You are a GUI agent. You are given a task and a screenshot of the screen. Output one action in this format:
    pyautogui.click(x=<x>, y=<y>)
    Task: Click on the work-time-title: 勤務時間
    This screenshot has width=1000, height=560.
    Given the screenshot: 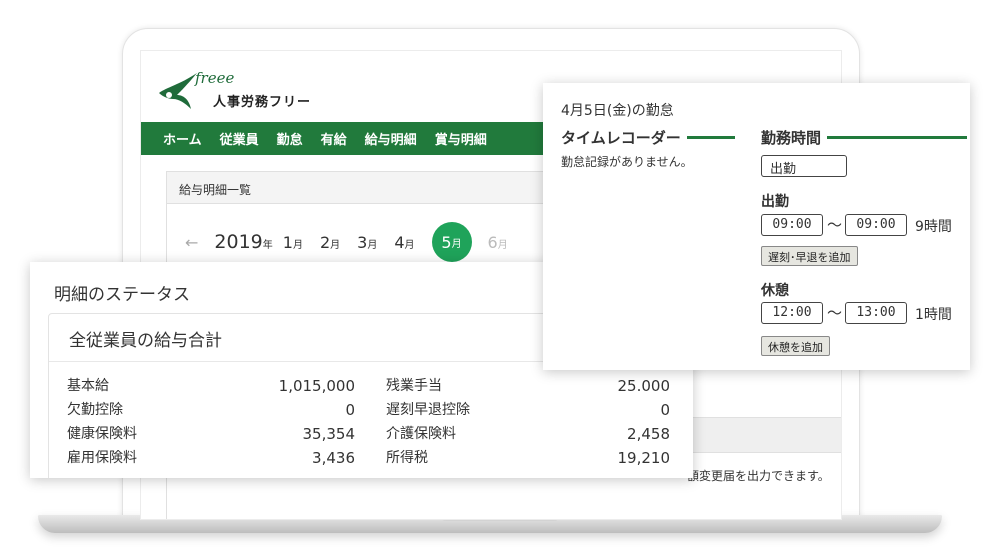 What is the action you would take?
    pyautogui.click(x=791, y=138)
    